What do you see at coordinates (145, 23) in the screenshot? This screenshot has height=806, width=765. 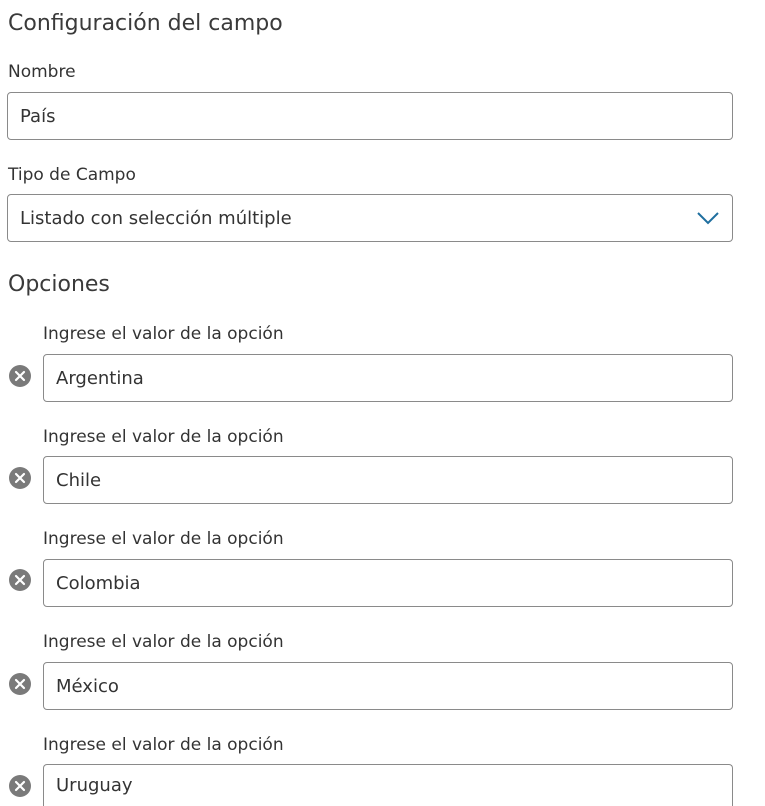 I see `page-title: Configuración del campo` at bounding box center [145, 23].